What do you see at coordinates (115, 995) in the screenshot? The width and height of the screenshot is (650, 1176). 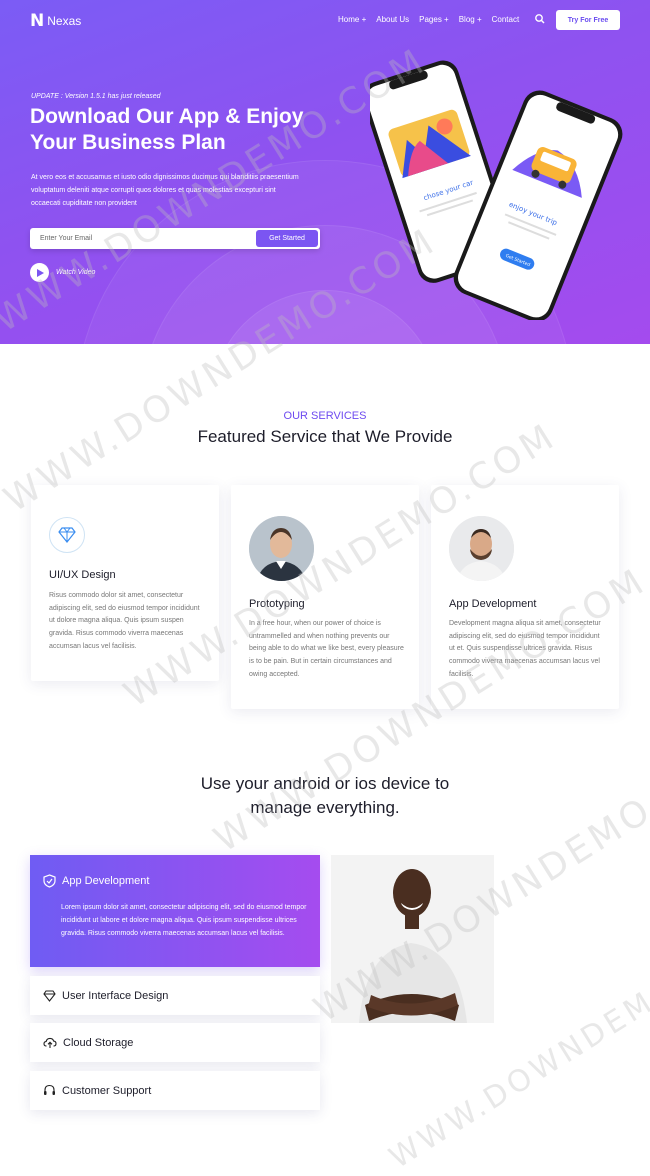 I see `accordion-title: User Interface Design` at bounding box center [115, 995].